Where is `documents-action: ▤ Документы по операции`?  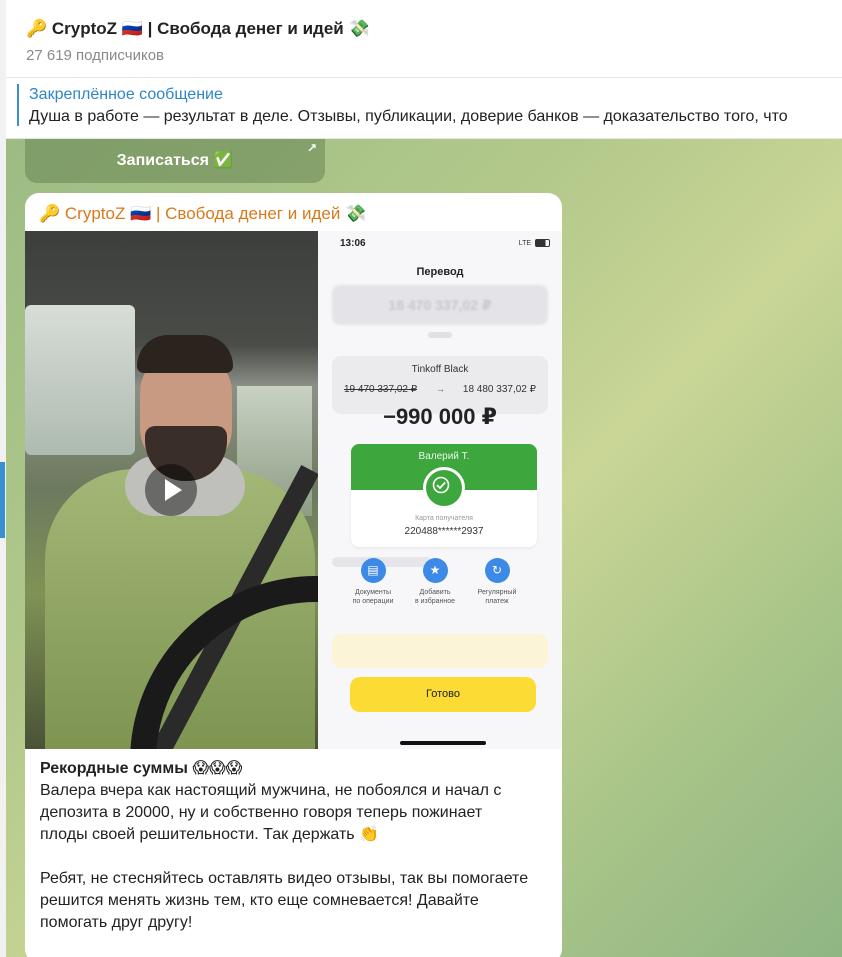
documents-action: ▤ Документы по операции is located at coordinates (373, 582).